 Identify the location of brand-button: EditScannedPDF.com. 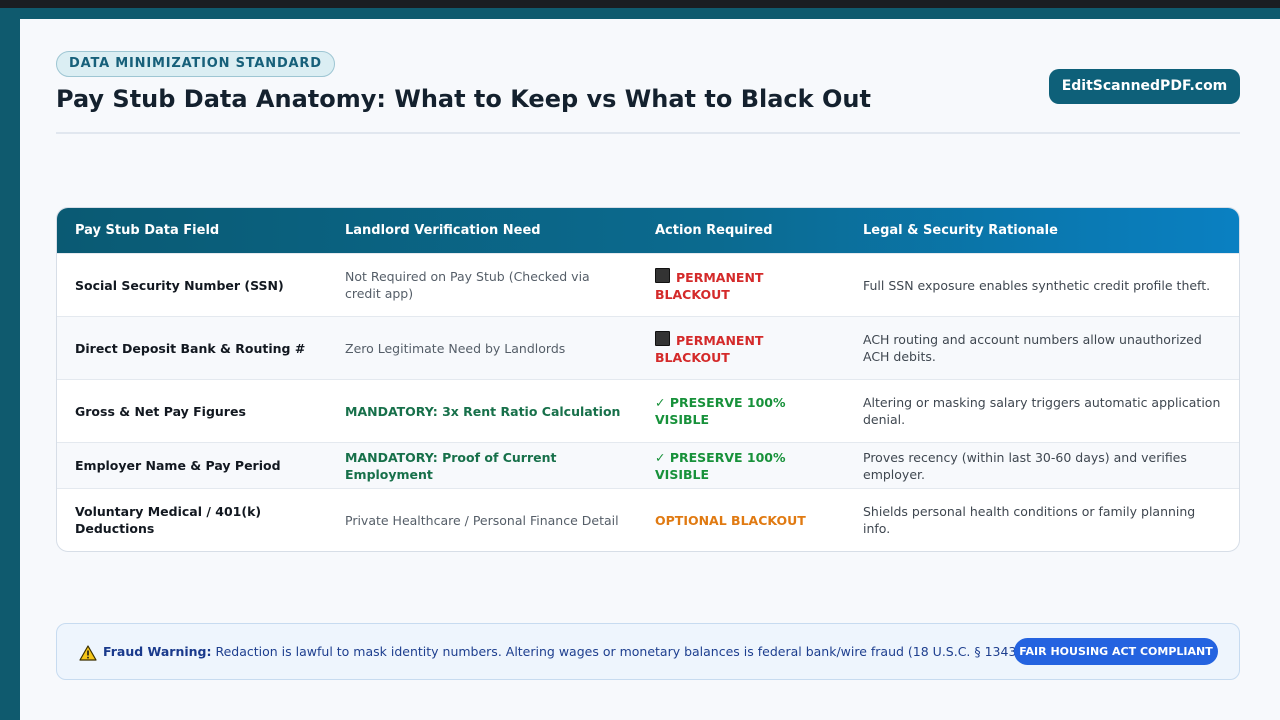
(1144, 86).